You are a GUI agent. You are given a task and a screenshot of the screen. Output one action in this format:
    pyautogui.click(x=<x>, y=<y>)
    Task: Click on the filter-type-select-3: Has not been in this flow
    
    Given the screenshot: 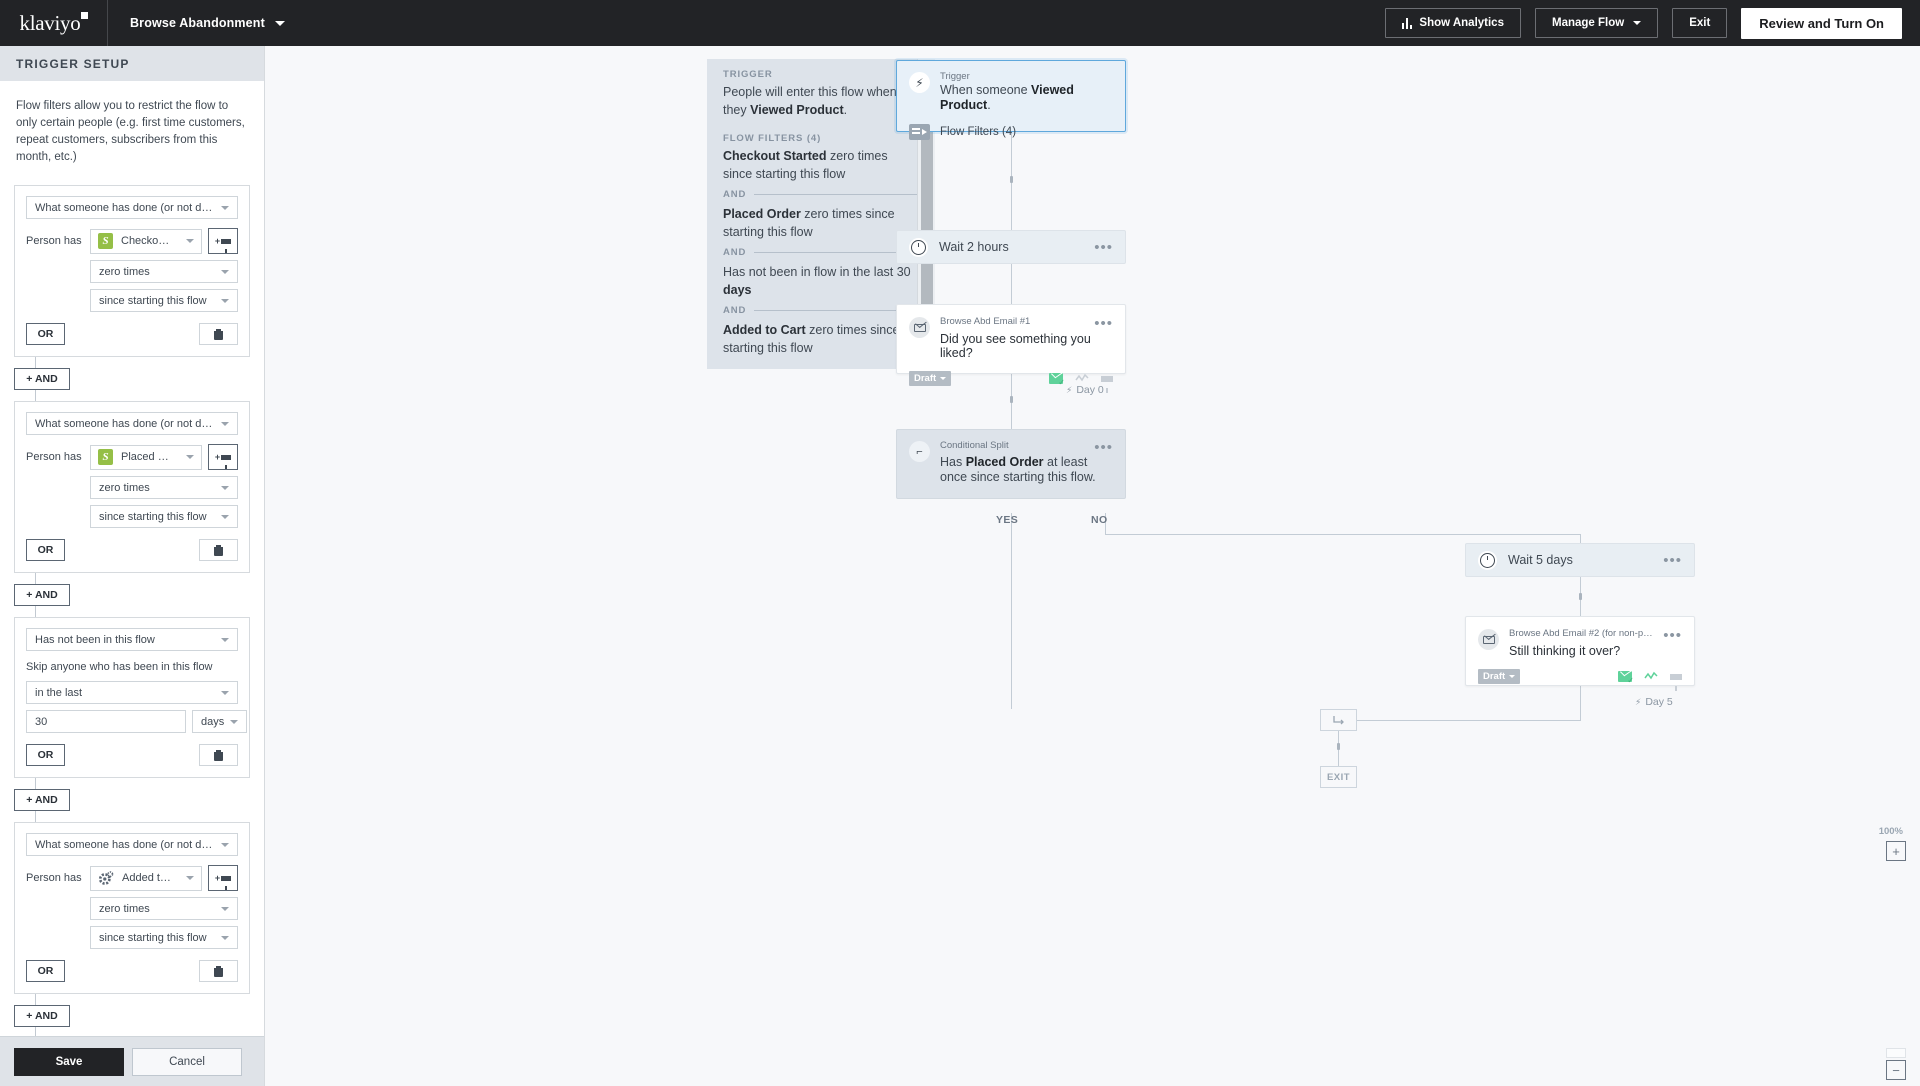 What is the action you would take?
    pyautogui.click(x=132, y=639)
    